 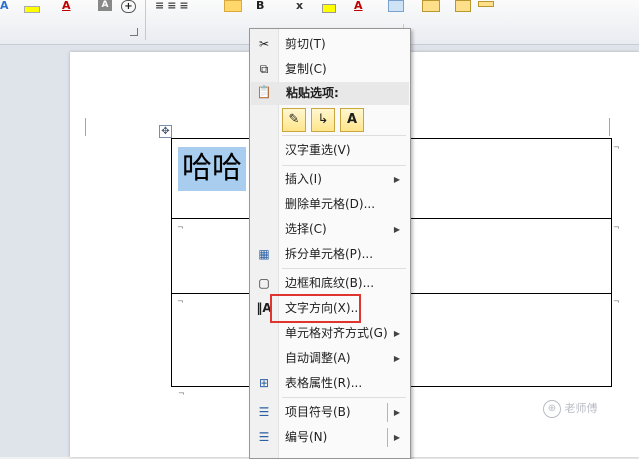 What do you see at coordinates (431, 6) in the screenshot?
I see `borders-button-icon` at bounding box center [431, 6].